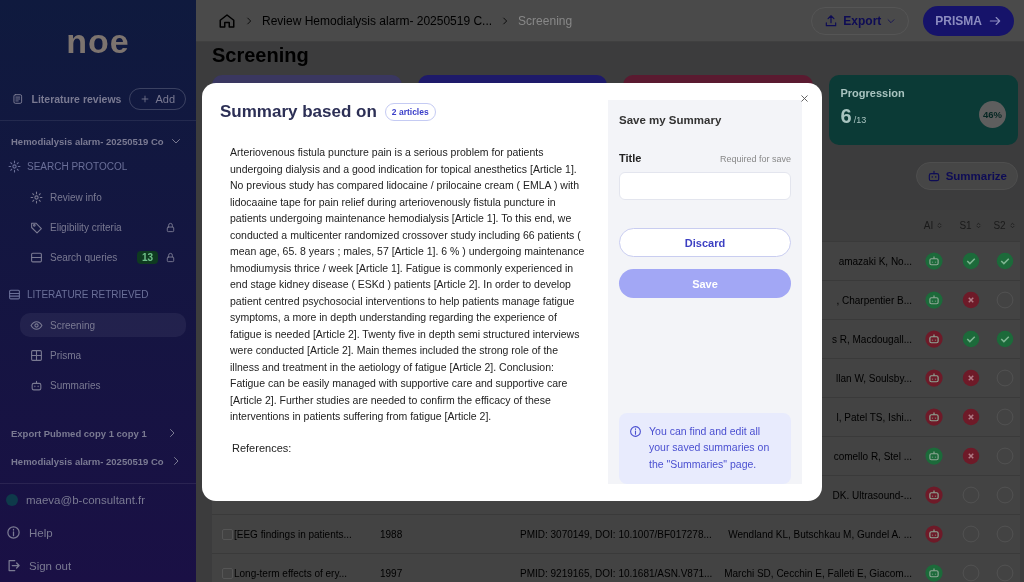 Image resolution: width=1024 pixels, height=582 pixels. What do you see at coordinates (968, 20) in the screenshot?
I see `prisma-button: PRISMA` at bounding box center [968, 20].